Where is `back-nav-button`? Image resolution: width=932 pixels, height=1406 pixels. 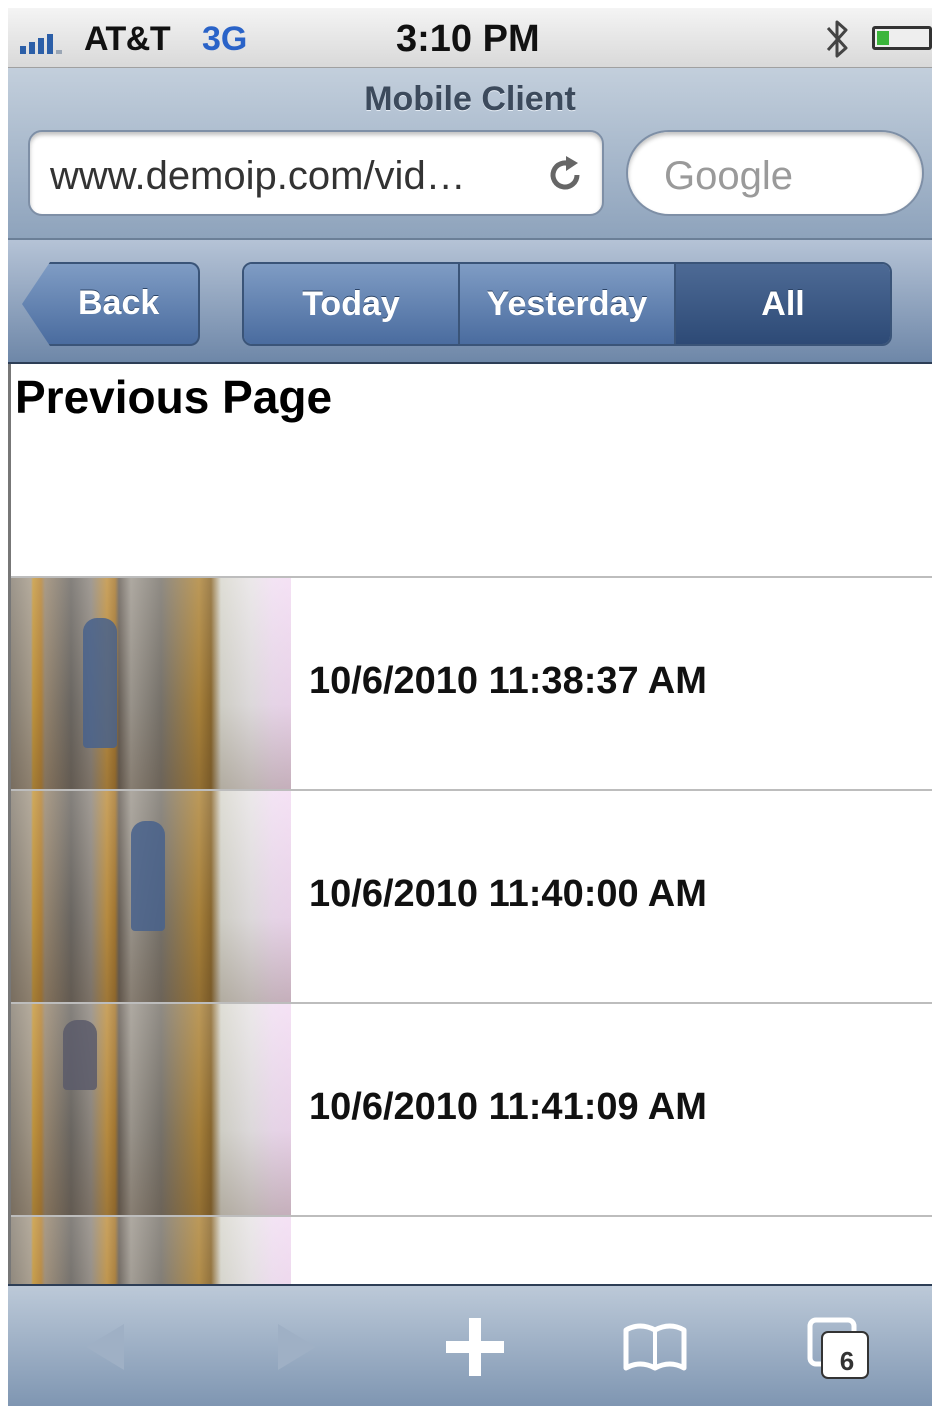 back-nav-button is located at coordinates (109, 1347).